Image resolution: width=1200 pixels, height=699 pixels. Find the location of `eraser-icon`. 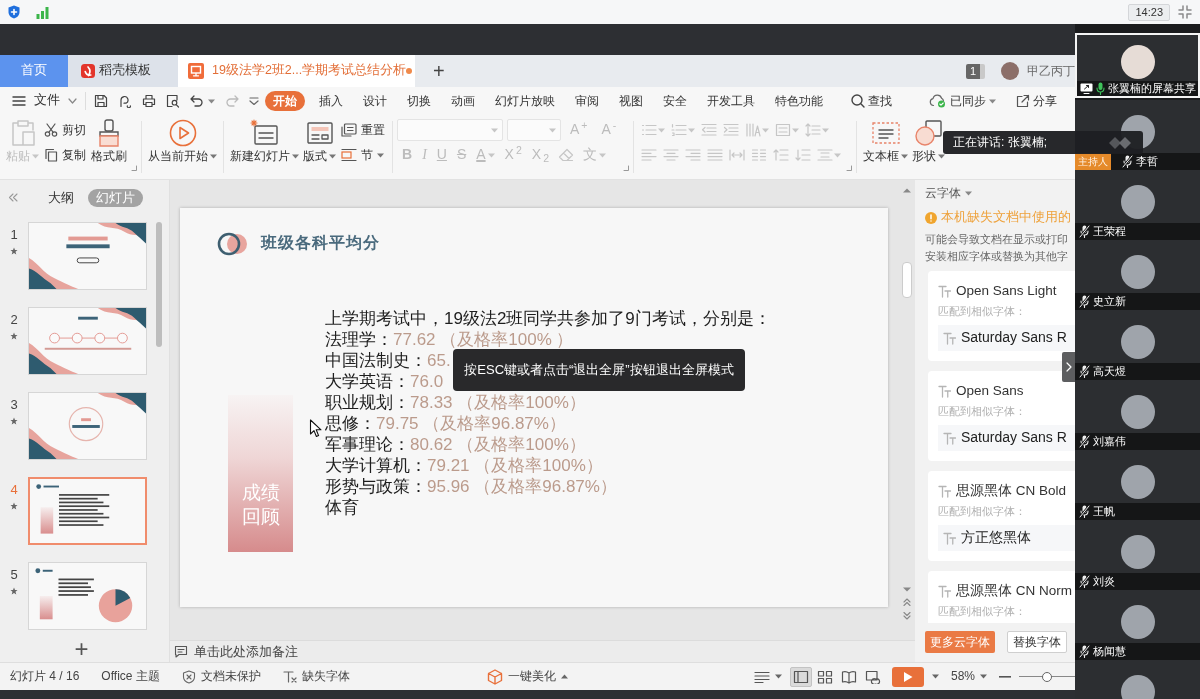

eraser-icon is located at coordinates (566, 155).